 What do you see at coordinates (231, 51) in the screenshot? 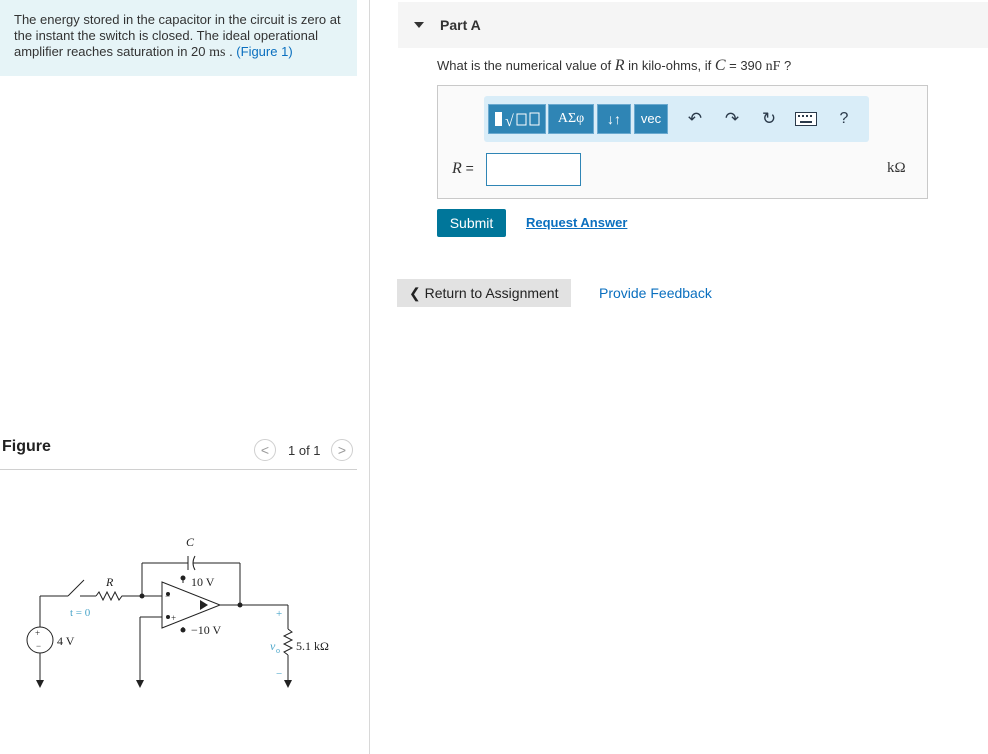
I see `problem-text-after: .` at bounding box center [231, 51].